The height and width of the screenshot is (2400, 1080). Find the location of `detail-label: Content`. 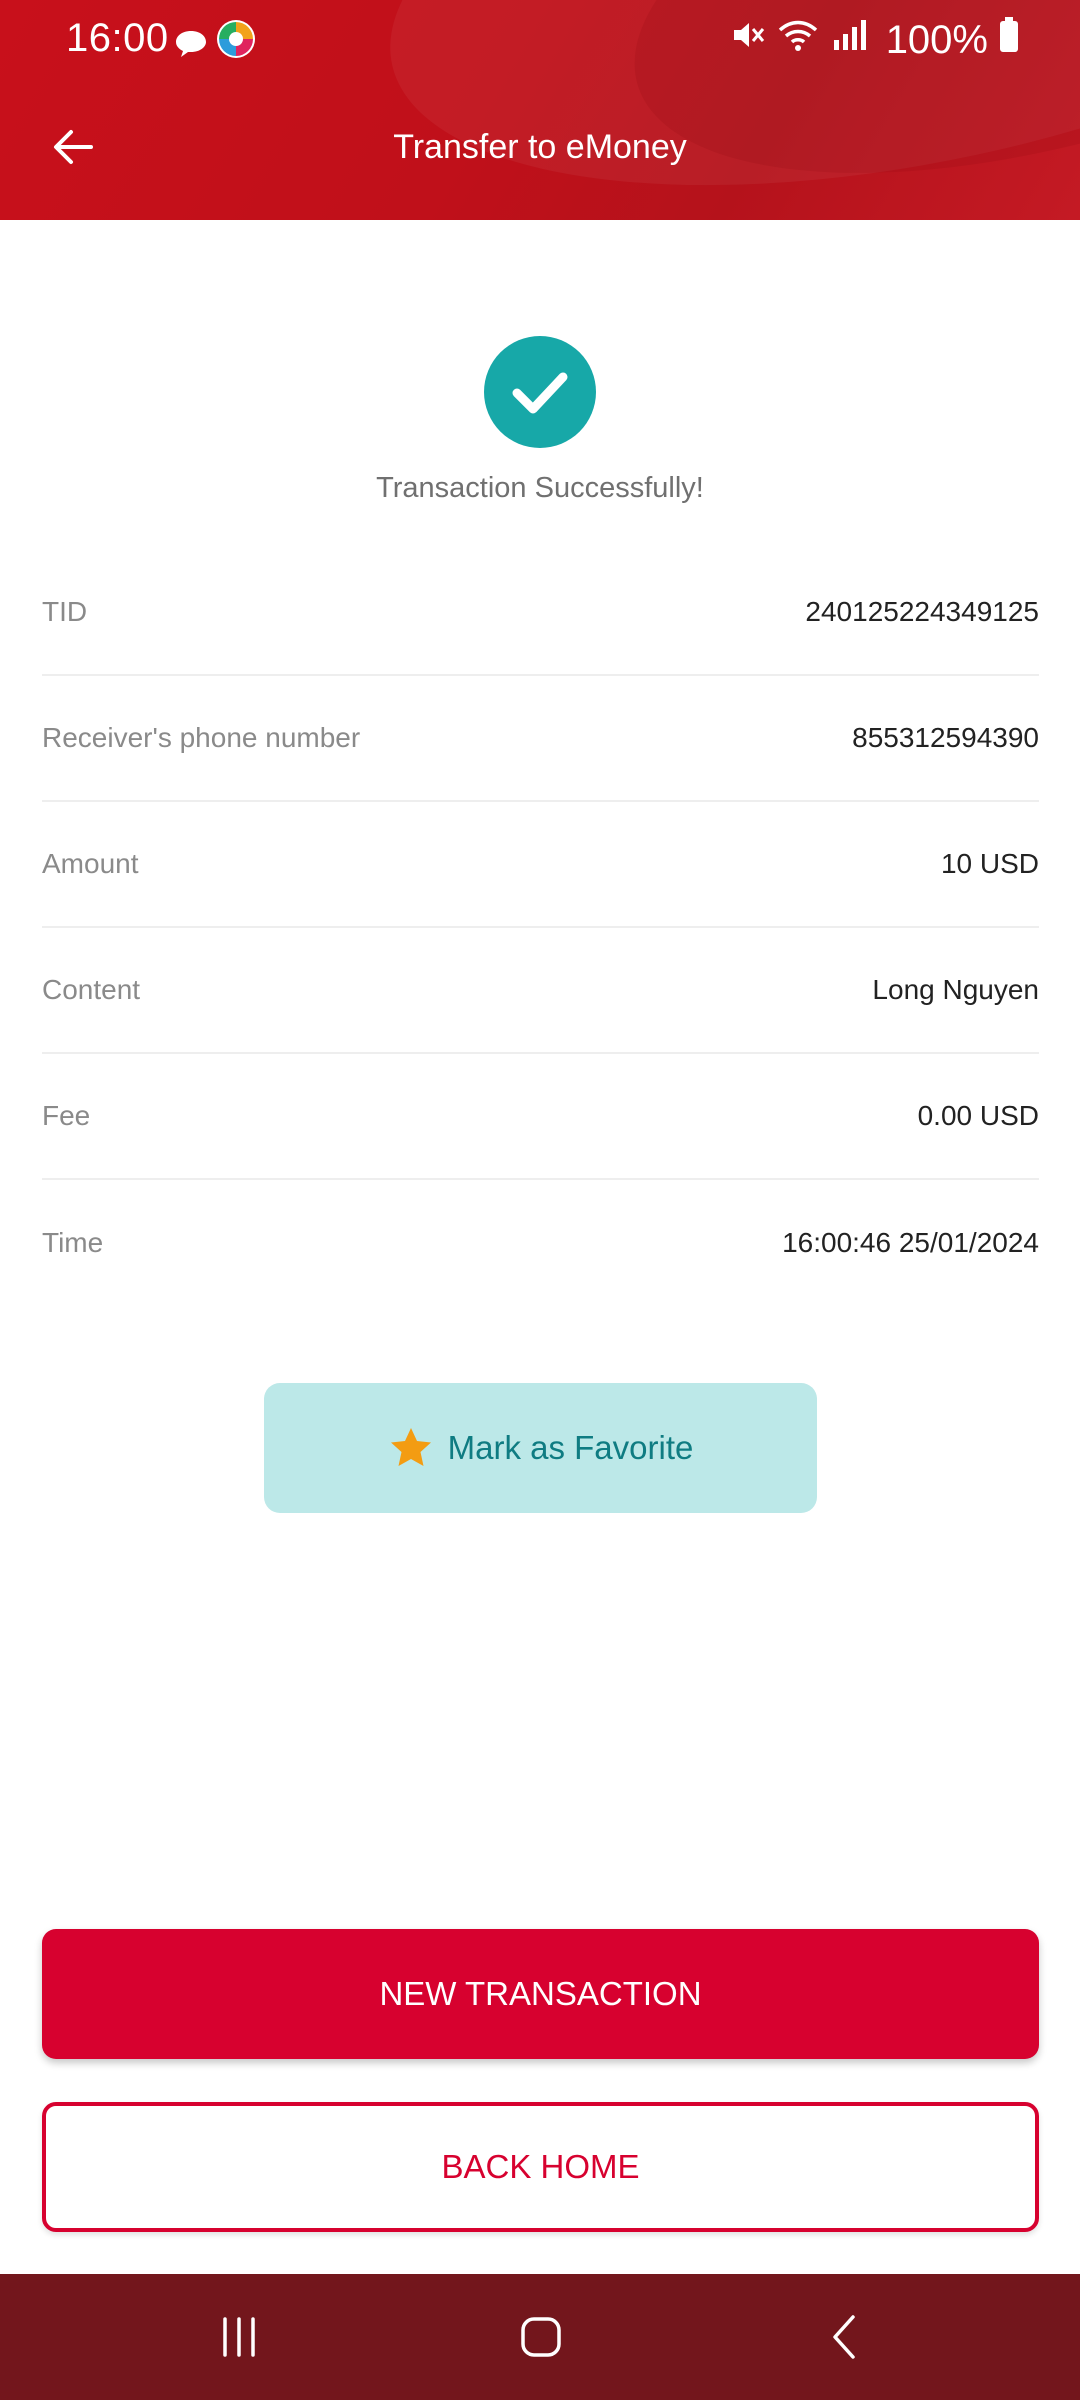

detail-label: Content is located at coordinates (91, 989).